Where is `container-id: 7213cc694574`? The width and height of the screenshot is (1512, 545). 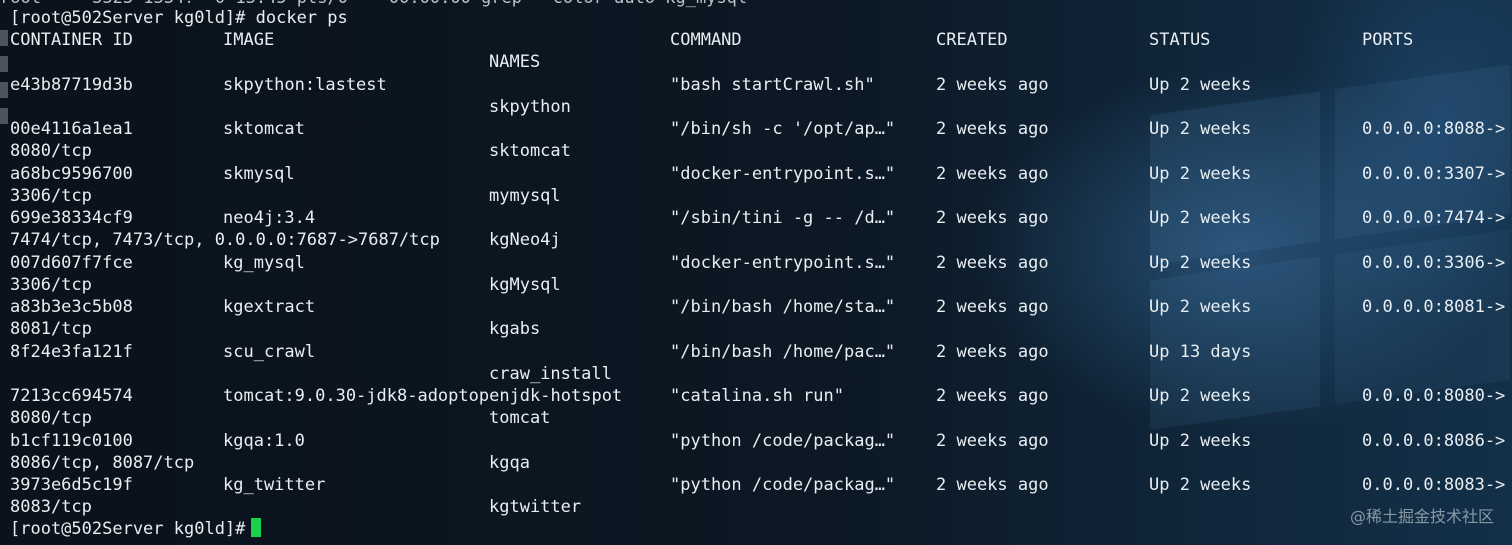
container-id: 7213cc694574 is located at coordinates (71, 396).